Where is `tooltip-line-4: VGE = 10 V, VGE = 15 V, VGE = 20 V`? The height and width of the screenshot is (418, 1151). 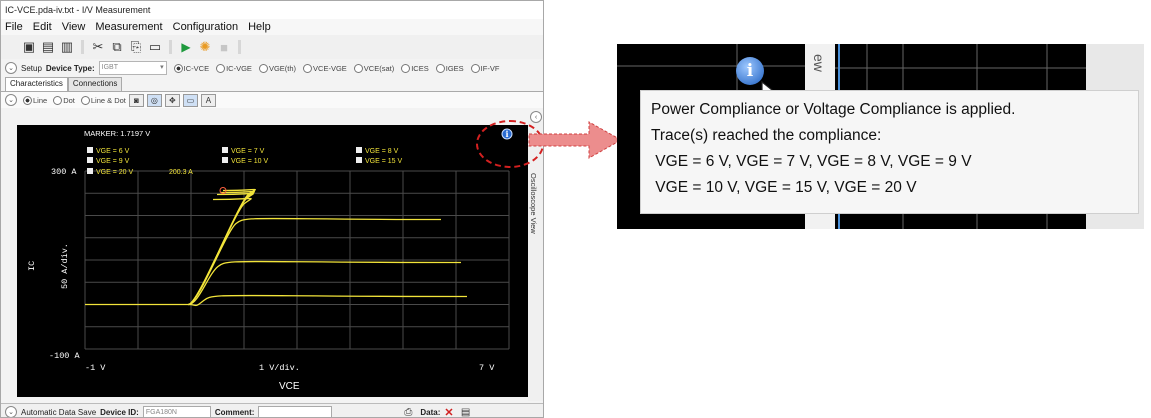
tooltip-line-4: VGE = 10 V, VGE = 15 V, VGE = 20 V is located at coordinates (784, 187).